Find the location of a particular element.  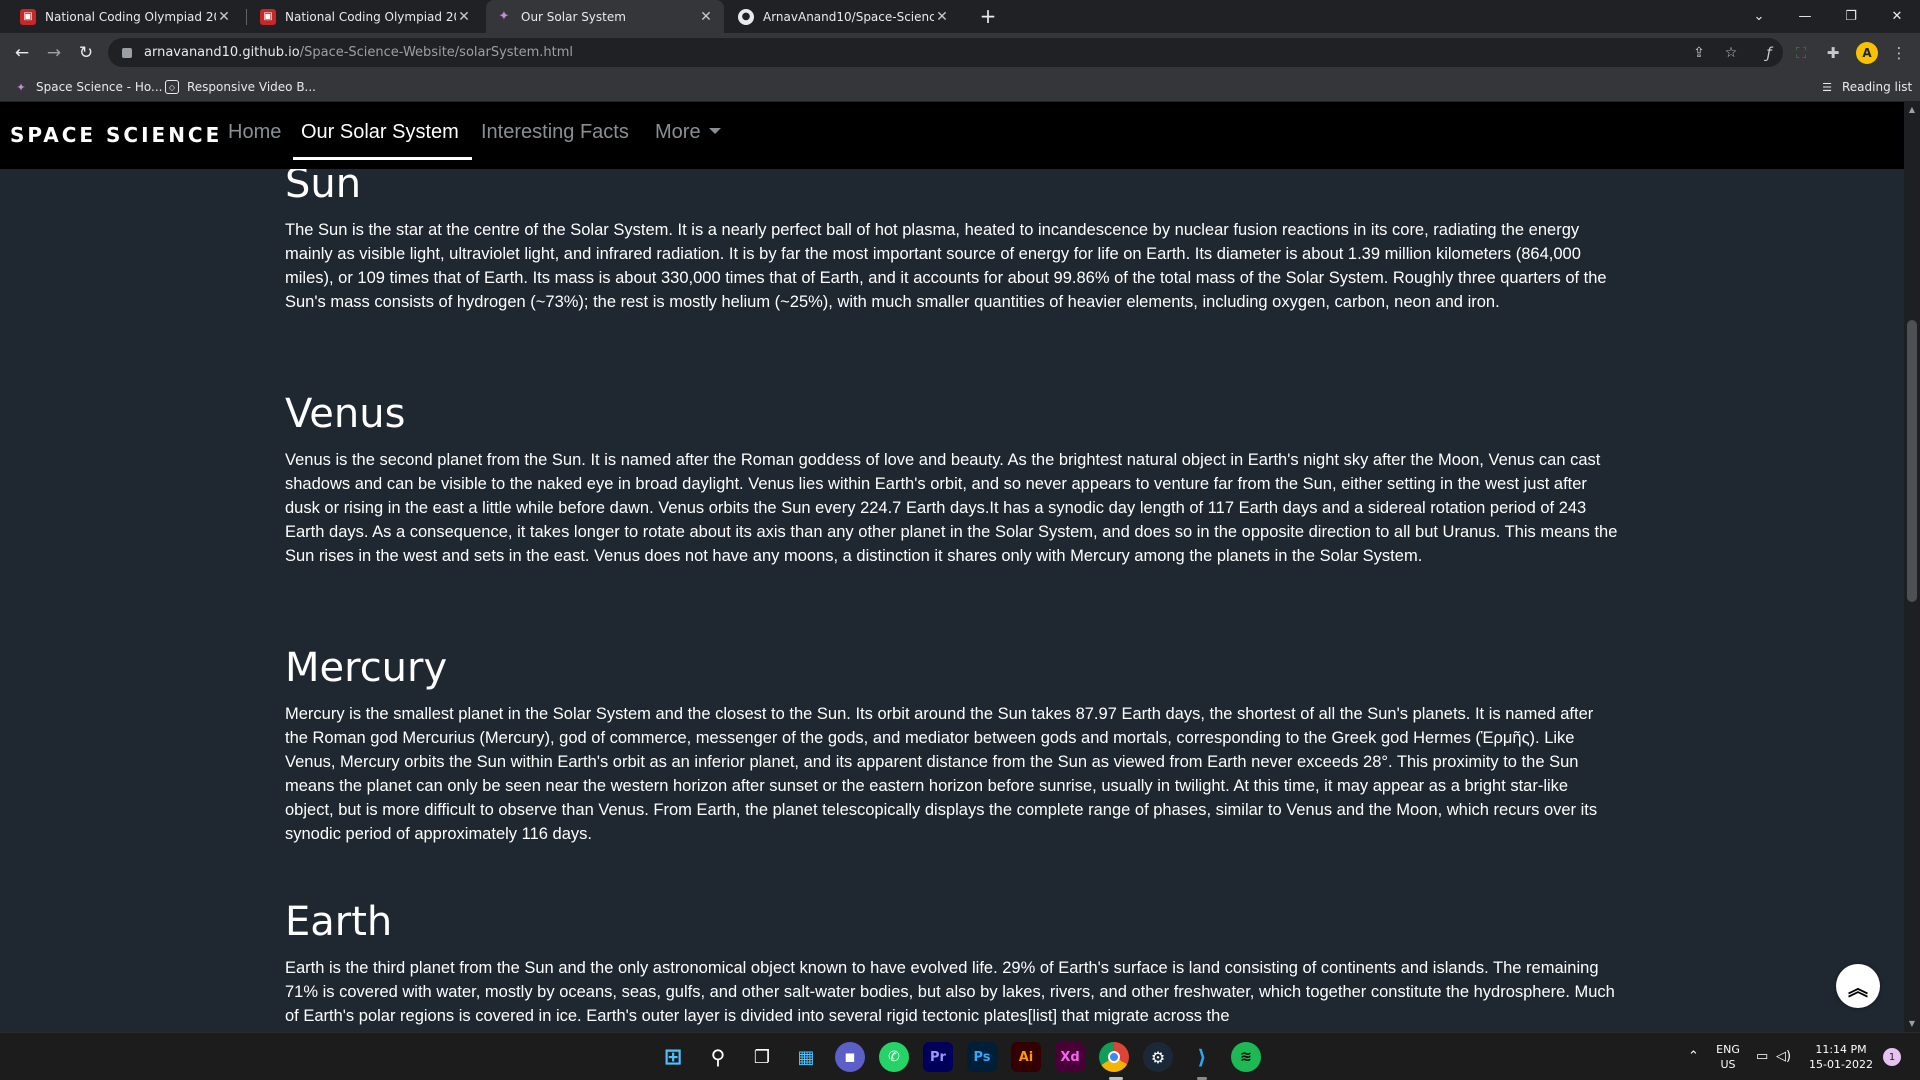

language-code: ENG is located at coordinates (1728, 1049).